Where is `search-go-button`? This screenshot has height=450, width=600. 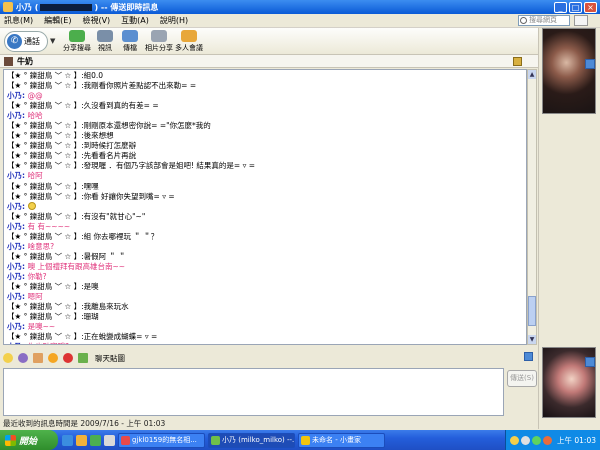 search-go-button is located at coordinates (581, 20).